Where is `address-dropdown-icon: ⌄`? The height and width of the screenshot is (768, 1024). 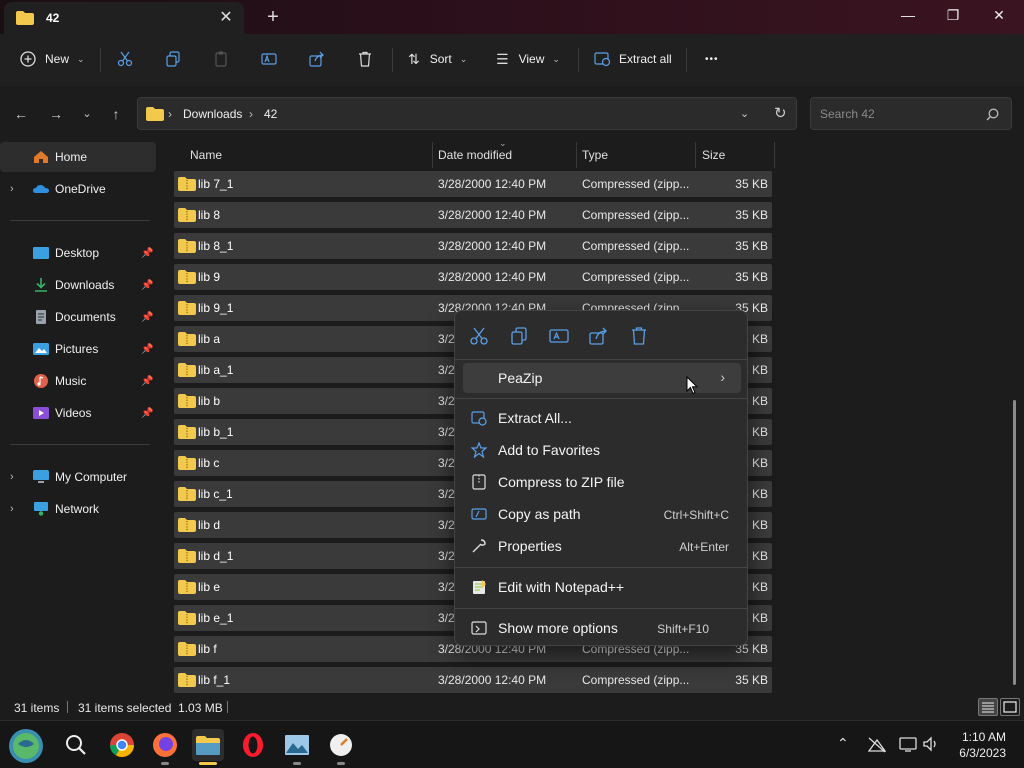 address-dropdown-icon: ⌄ is located at coordinates (744, 113).